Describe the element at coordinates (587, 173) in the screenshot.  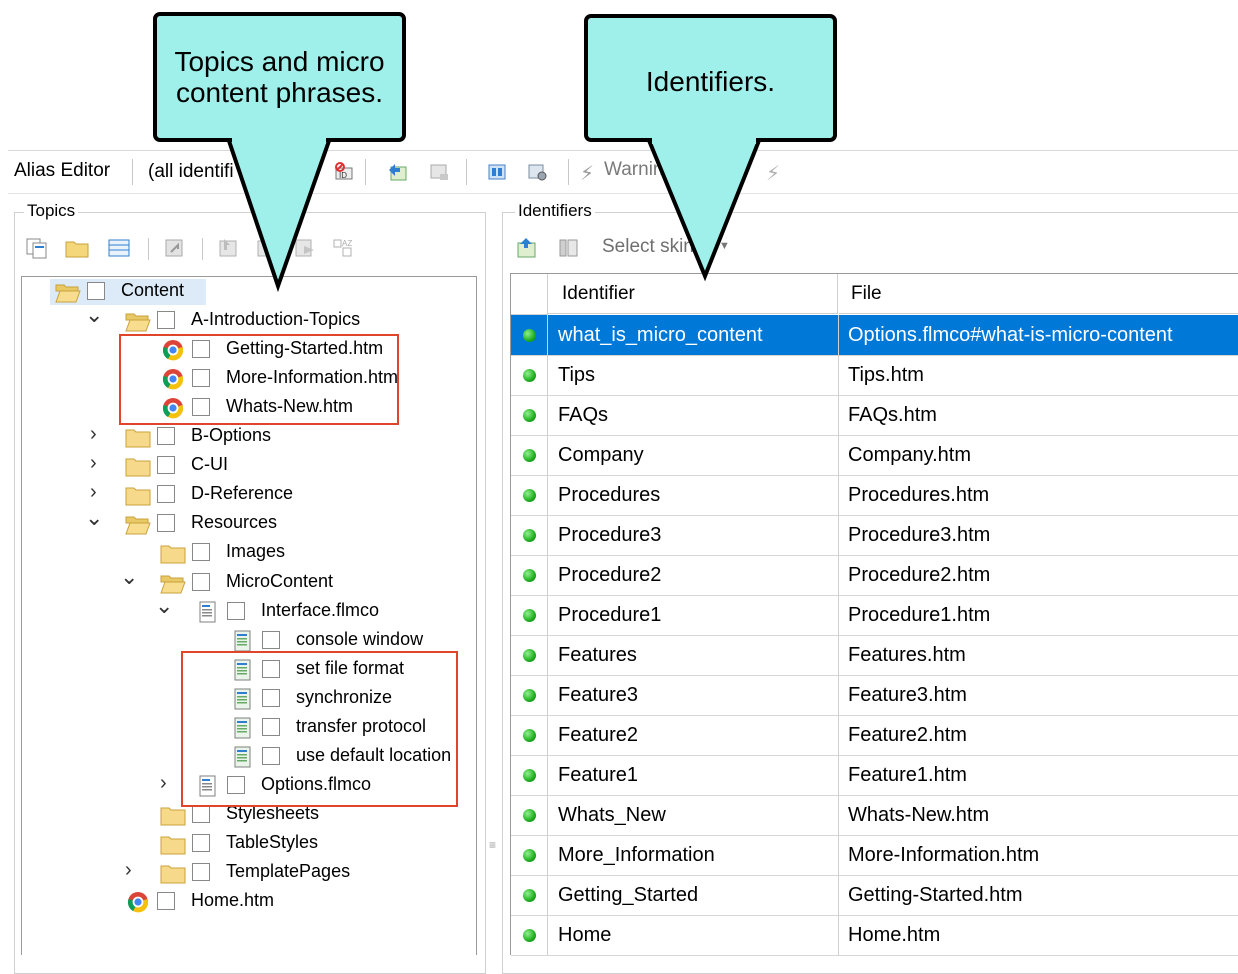
I see `warning-wand-icon: ⚡` at that location.